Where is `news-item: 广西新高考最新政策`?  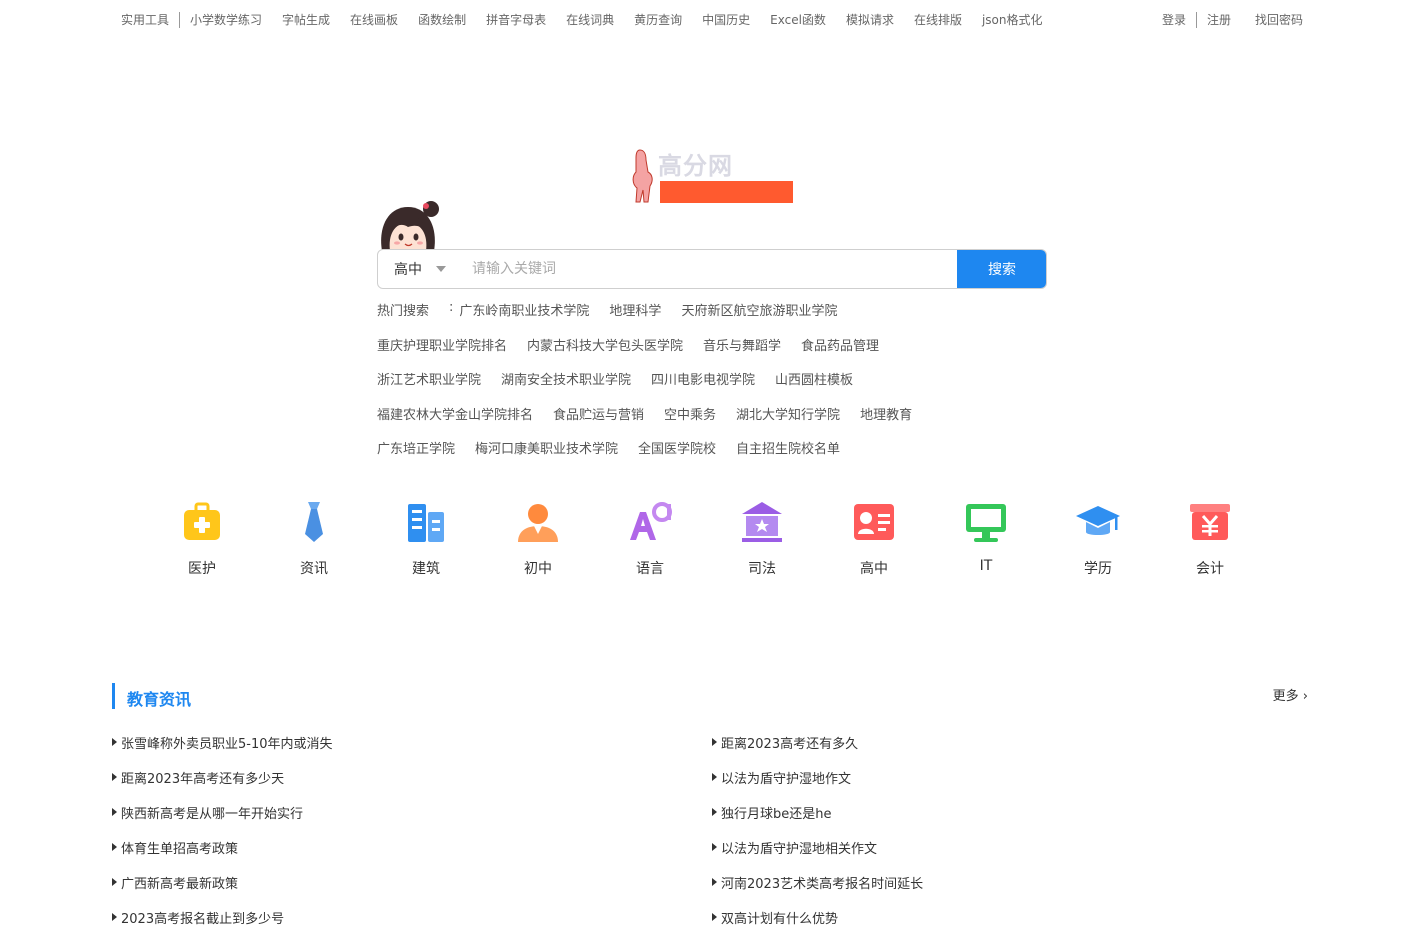
news-item: 广西新高考最新政策 is located at coordinates (222, 890).